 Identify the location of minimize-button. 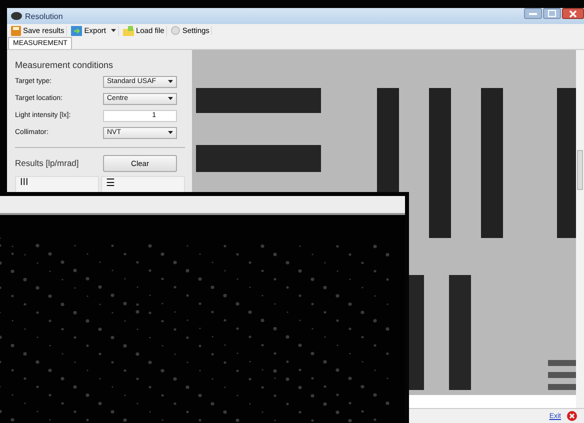
(533, 13).